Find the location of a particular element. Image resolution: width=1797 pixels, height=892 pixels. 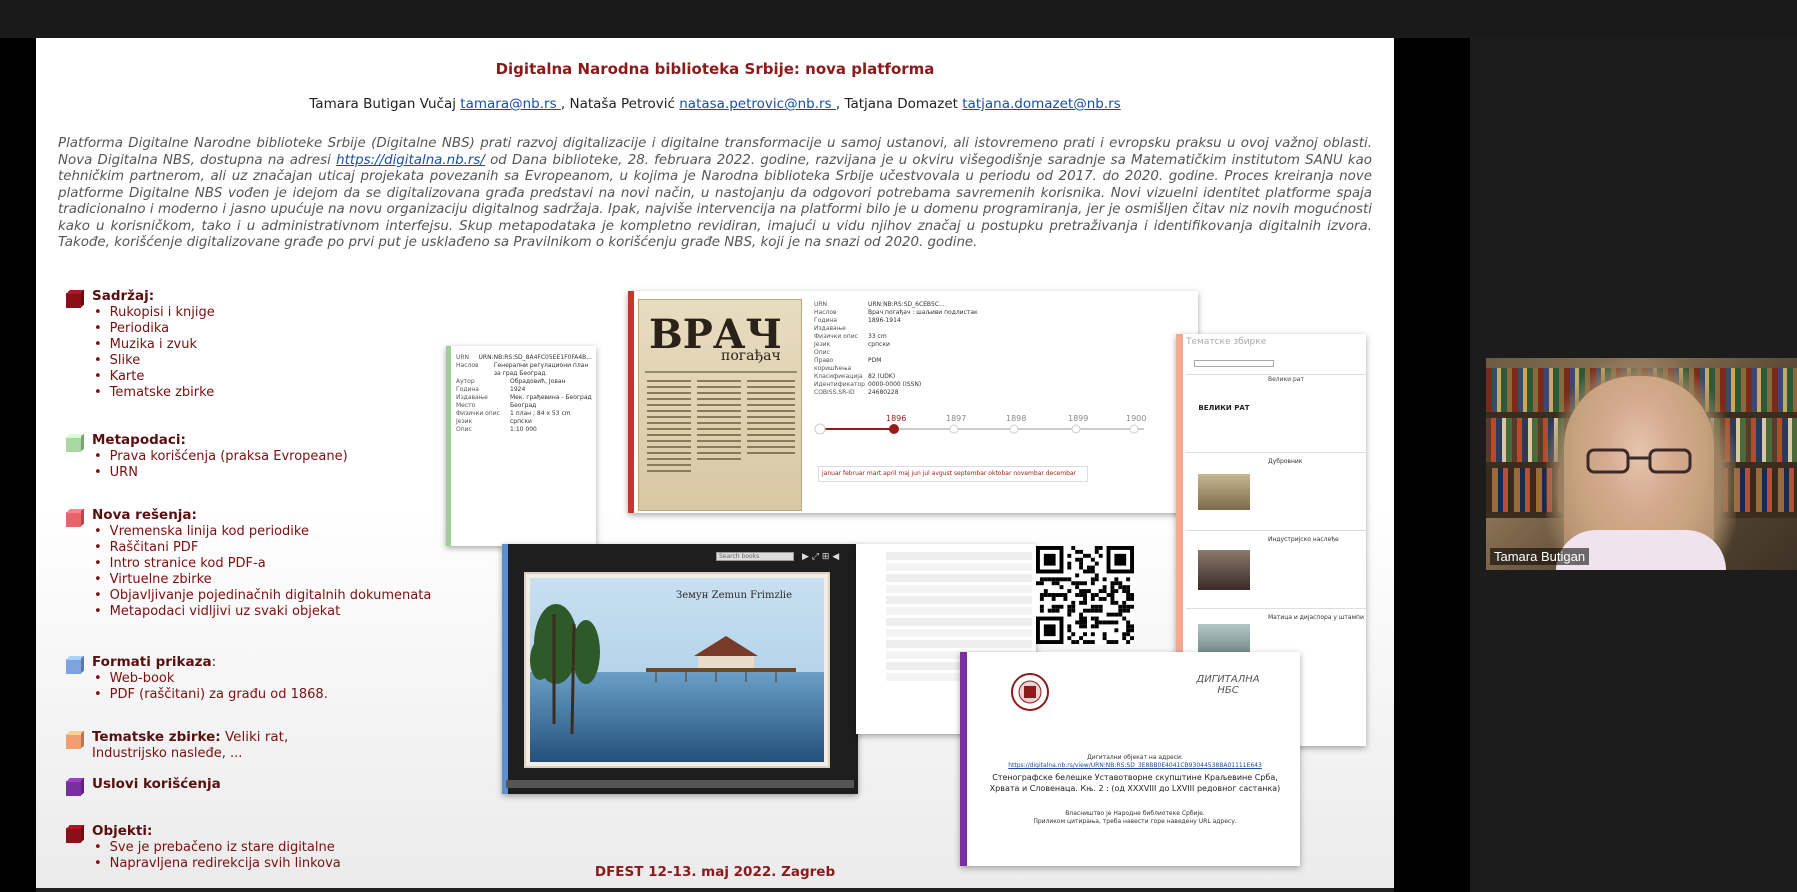

list-item: Web-book is located at coordinates (212, 679).